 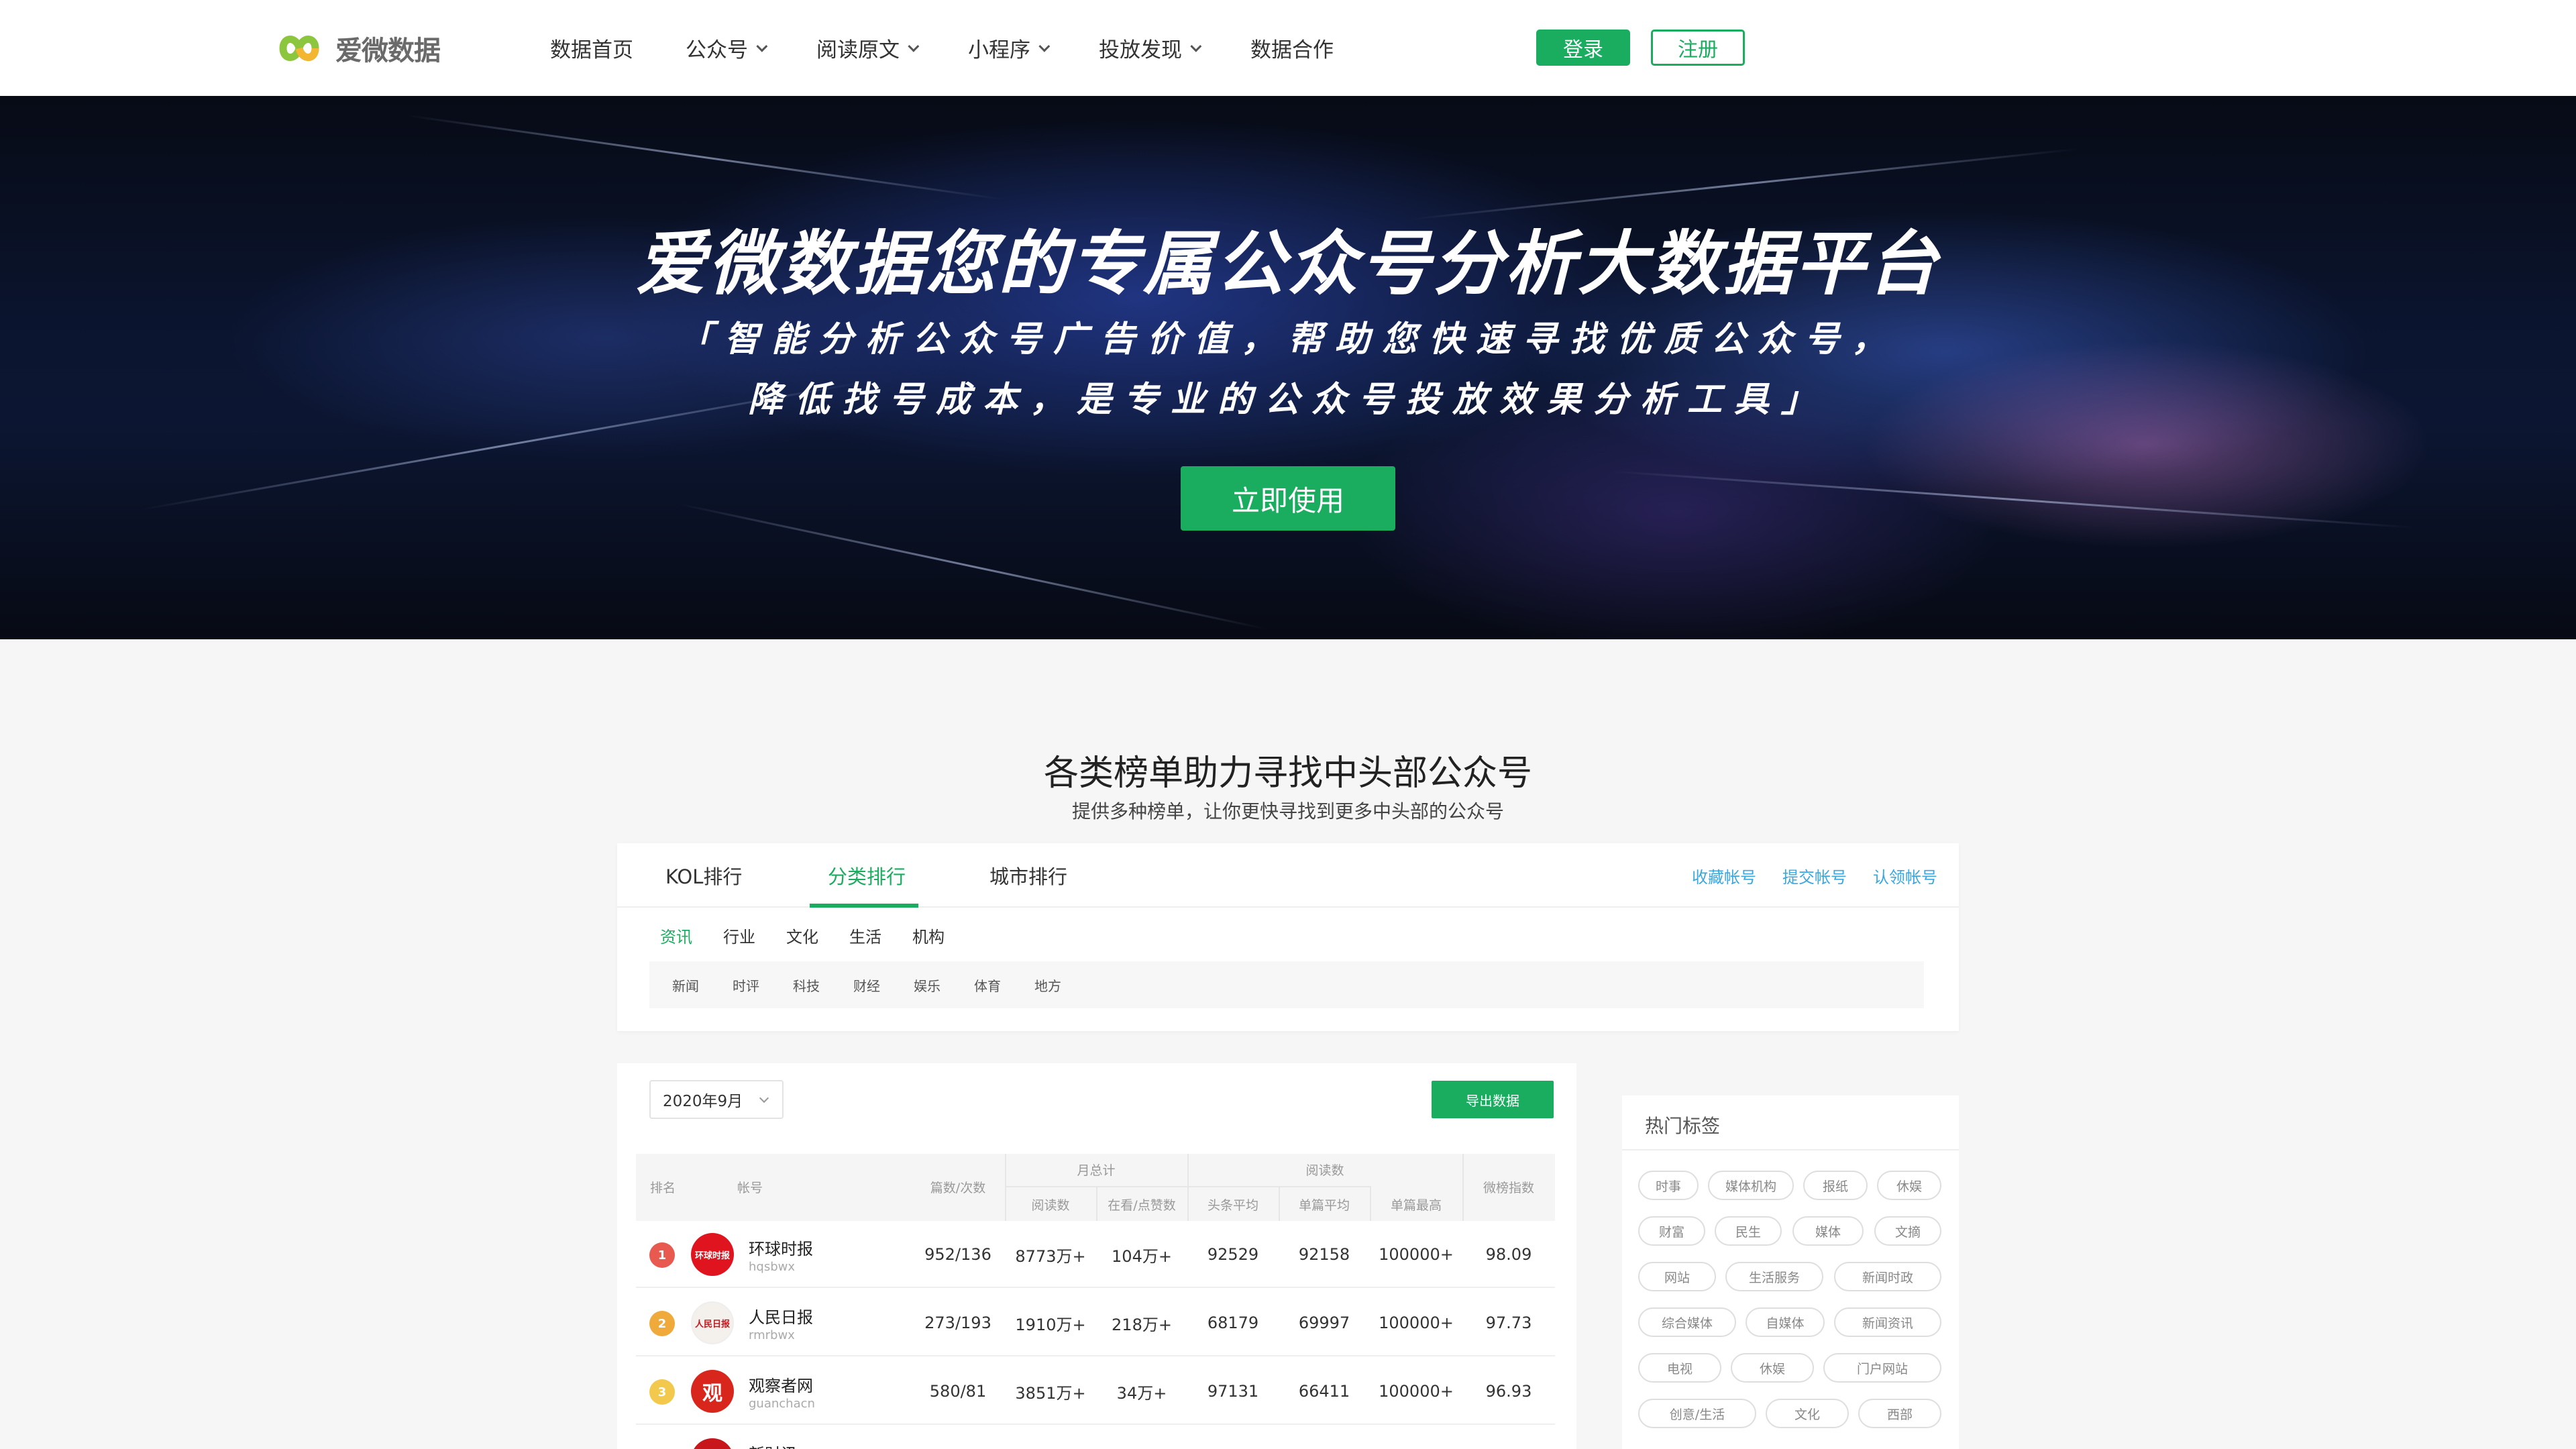 I want to click on rank-medal-icon: 2, so click(x=662, y=1323).